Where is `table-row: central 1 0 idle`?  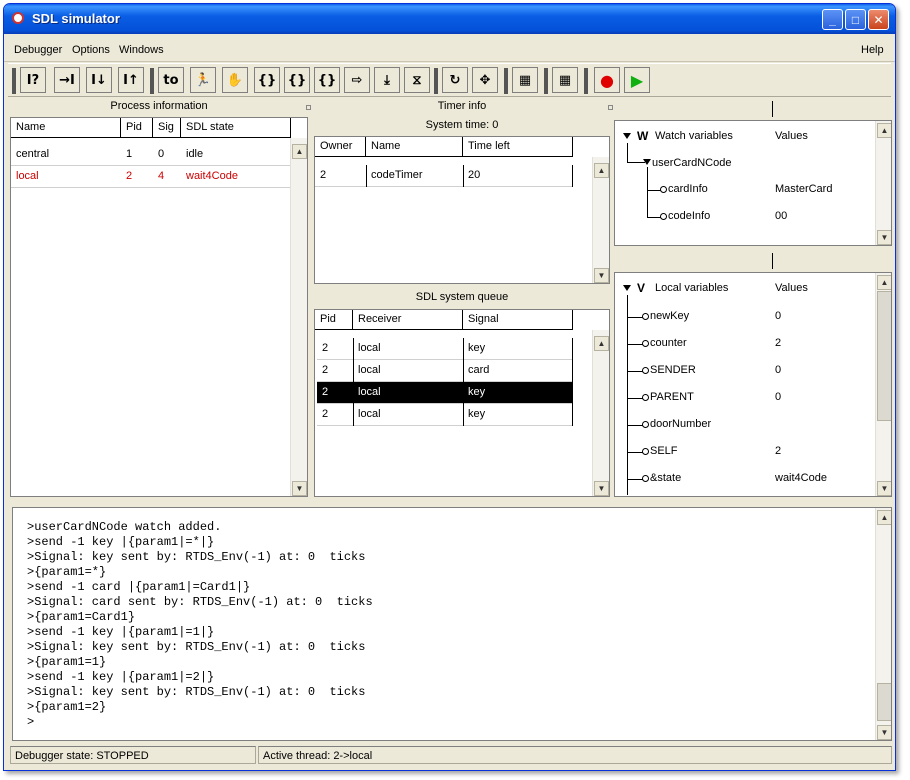
table-row: central 1 0 idle is located at coordinates (150, 155).